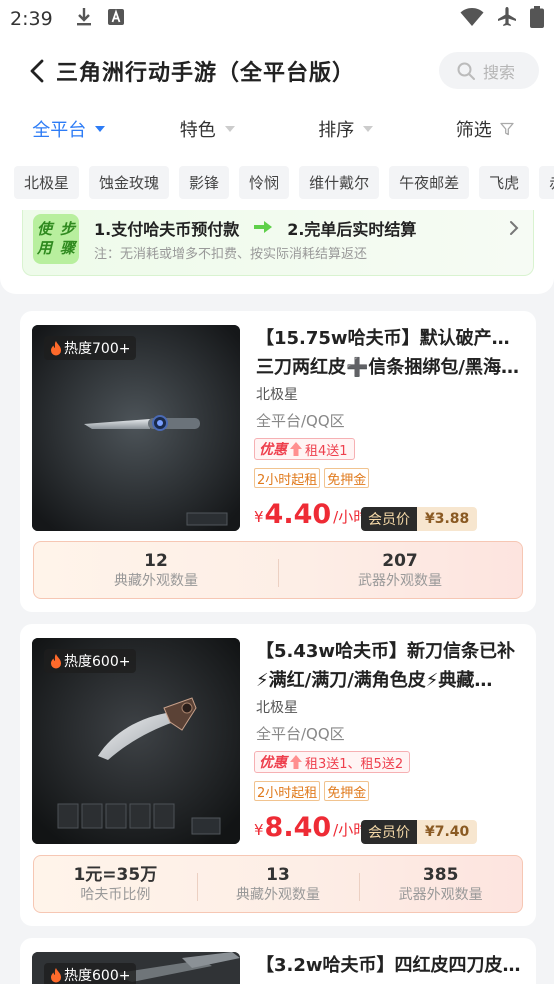 The width and height of the screenshot is (554, 984). Describe the element at coordinates (336, 130) in the screenshot. I see `filter-label: 排序` at that location.